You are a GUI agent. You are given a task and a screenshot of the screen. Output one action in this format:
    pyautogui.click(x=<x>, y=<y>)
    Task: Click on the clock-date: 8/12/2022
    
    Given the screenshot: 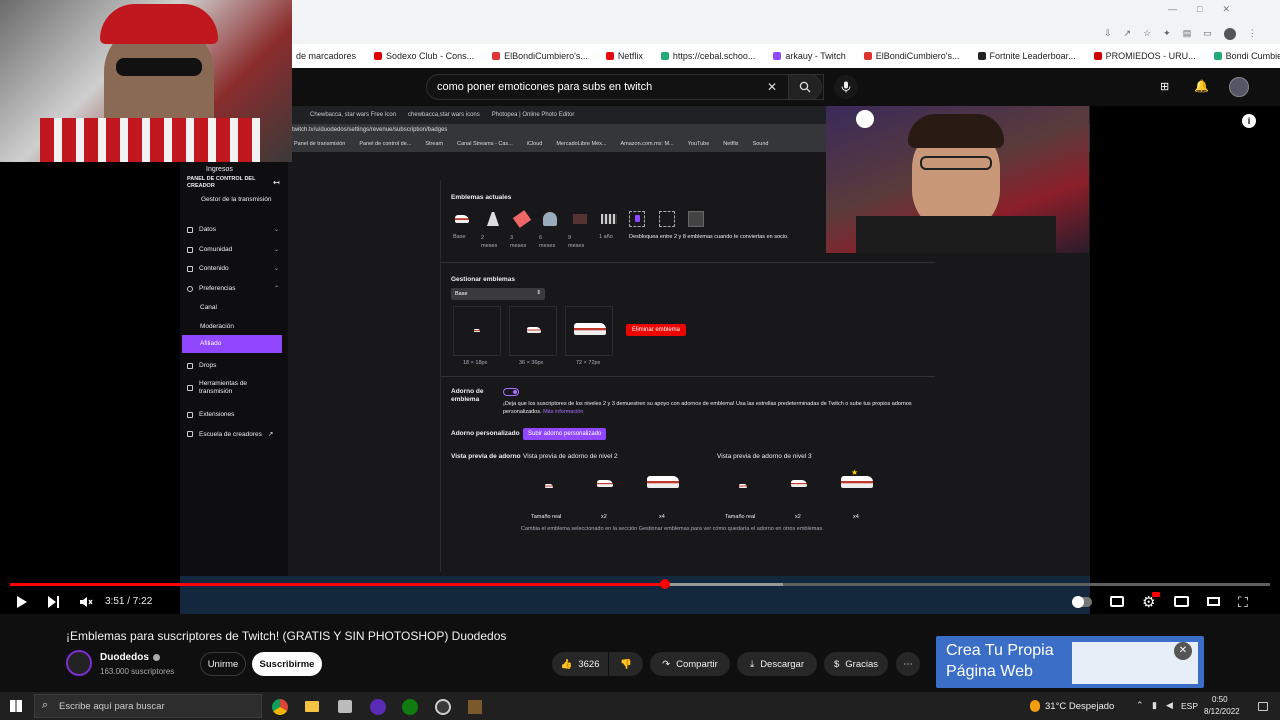 What is the action you would take?
    pyautogui.click(x=1222, y=711)
    